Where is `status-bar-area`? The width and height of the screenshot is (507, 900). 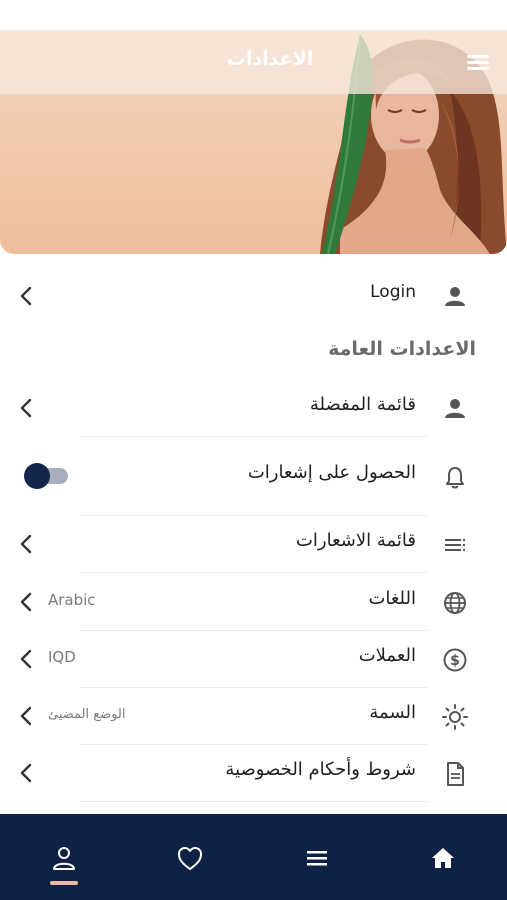 status-bar-area is located at coordinates (253, 15).